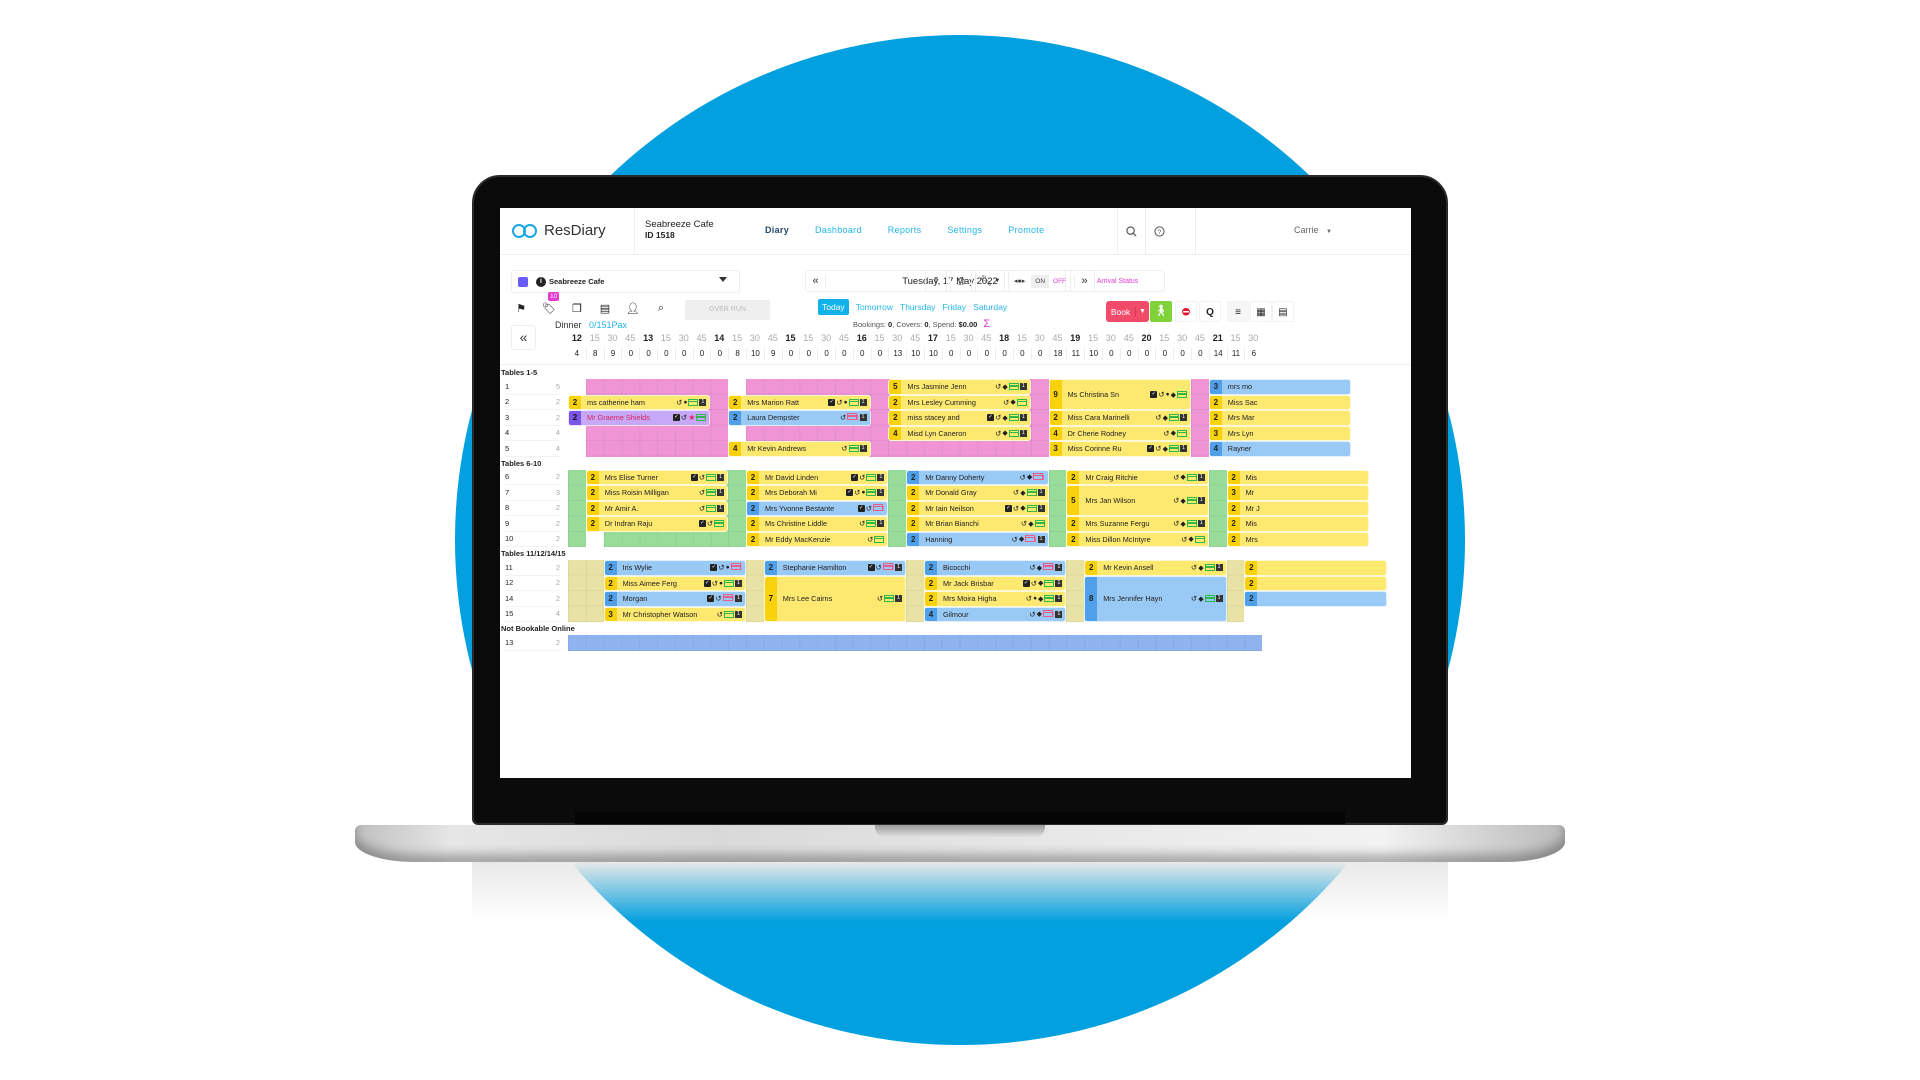 Image resolution: width=1920 pixels, height=1080 pixels. What do you see at coordinates (959, 387) in the screenshot?
I see `booking-block: 5 Mrs Jasmine Jenn ↺ ◆ 1` at bounding box center [959, 387].